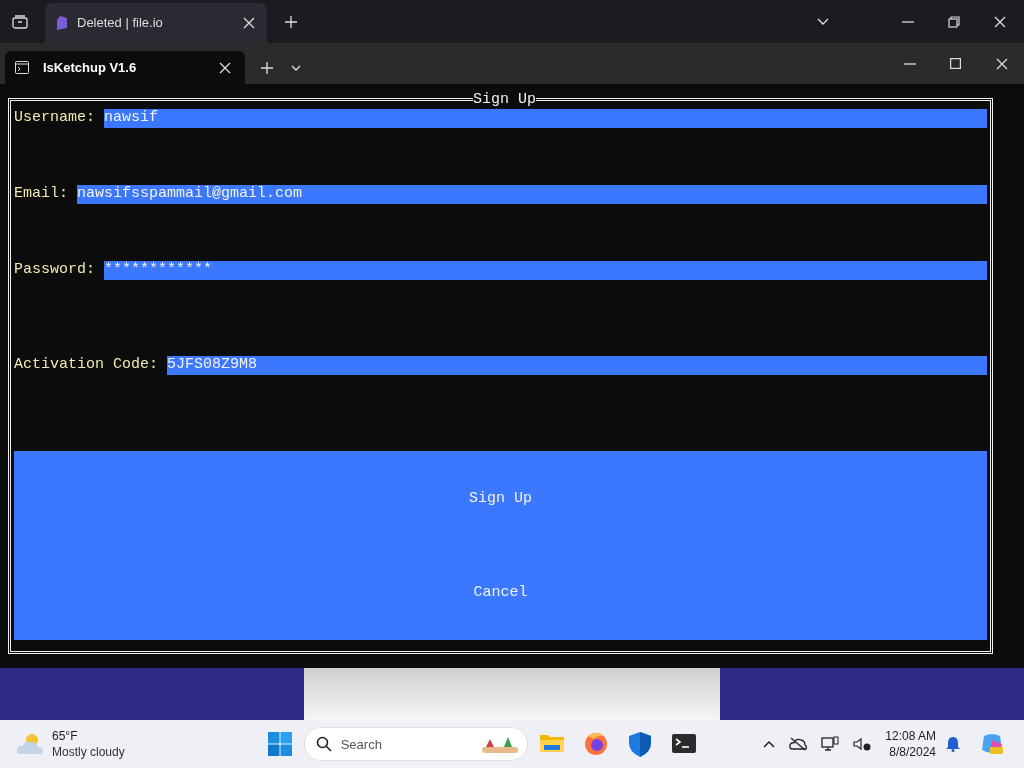  Describe the element at coordinates (577, 365) in the screenshot. I see `input-field: 5JFS08Z9M8` at that location.